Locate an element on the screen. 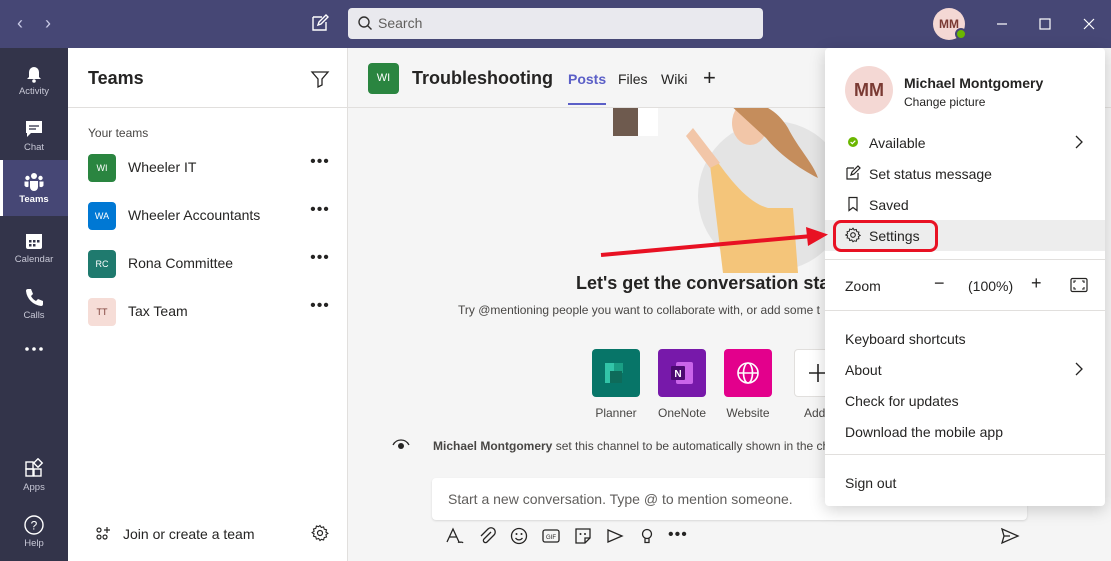 This screenshot has height=561, width=1111. set-status-message-item: Set status message is located at coordinates (965, 173).